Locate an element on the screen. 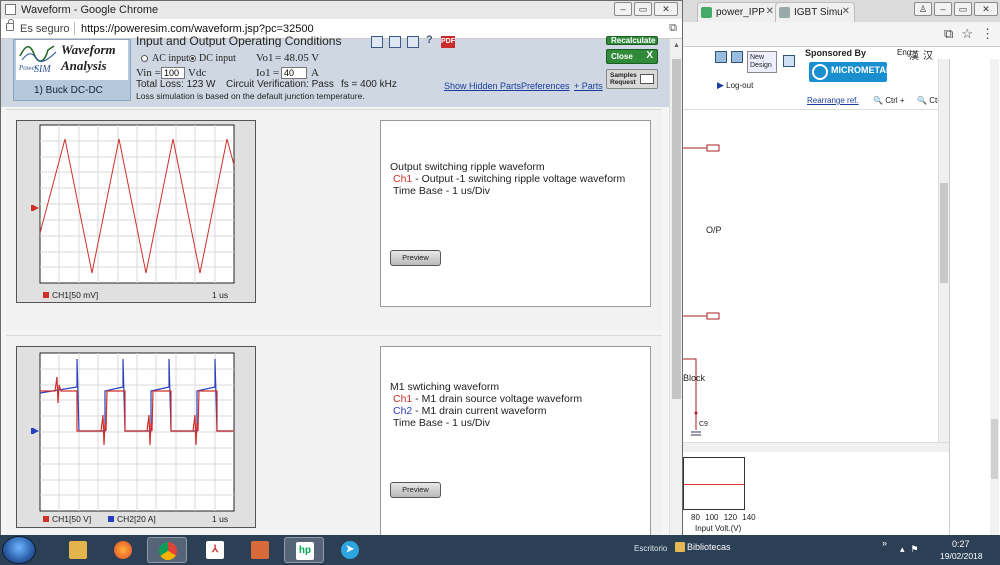  menu-icon: ⋮ is located at coordinates (987, 34).